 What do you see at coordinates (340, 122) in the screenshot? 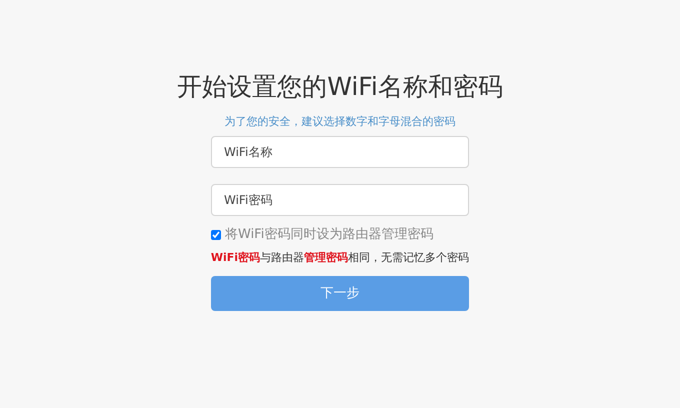
I see `security-hint: 为了您的安全，建议选择数字和字母混合的密码` at bounding box center [340, 122].